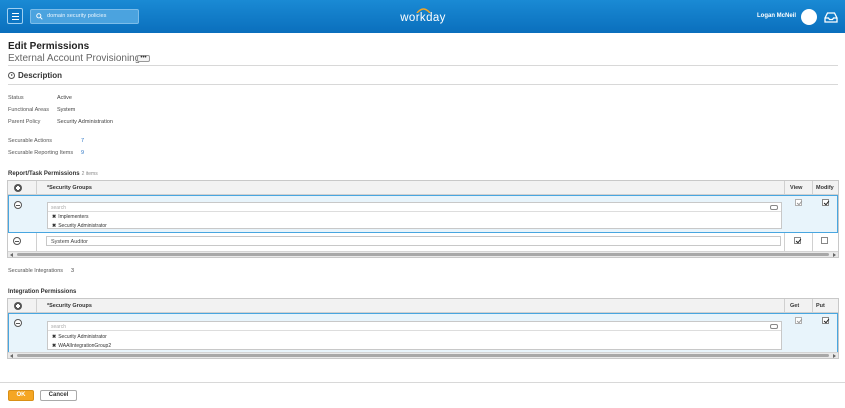 Image resolution: width=845 pixels, height=408 pixels. Describe the element at coordinates (30, 141) in the screenshot. I see `securable-actions-label: Securable Actions` at that location.